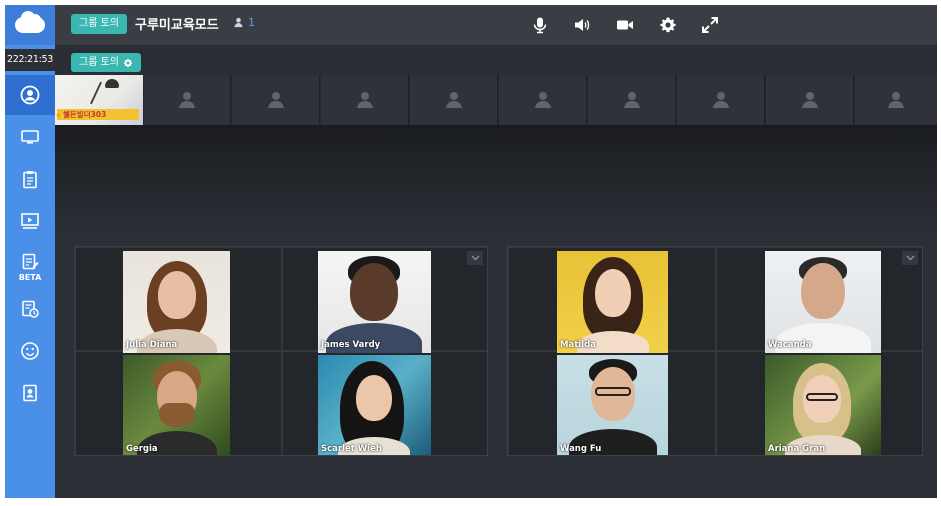 The height and width of the screenshot is (506, 941). What do you see at coordinates (30, 22) in the screenshot?
I see `cloud-logo-icon` at bounding box center [30, 22].